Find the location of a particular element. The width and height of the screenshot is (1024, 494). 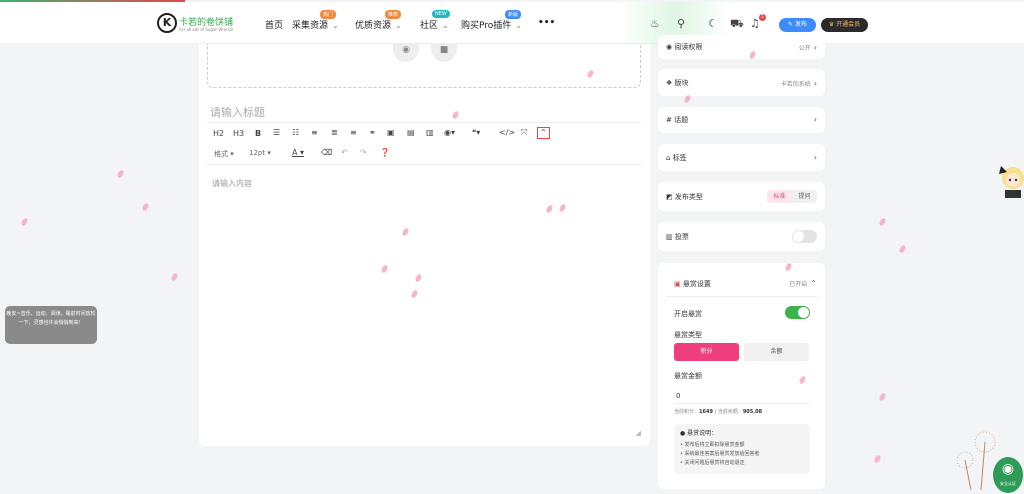

k-logo-icon: K is located at coordinates (167, 23).